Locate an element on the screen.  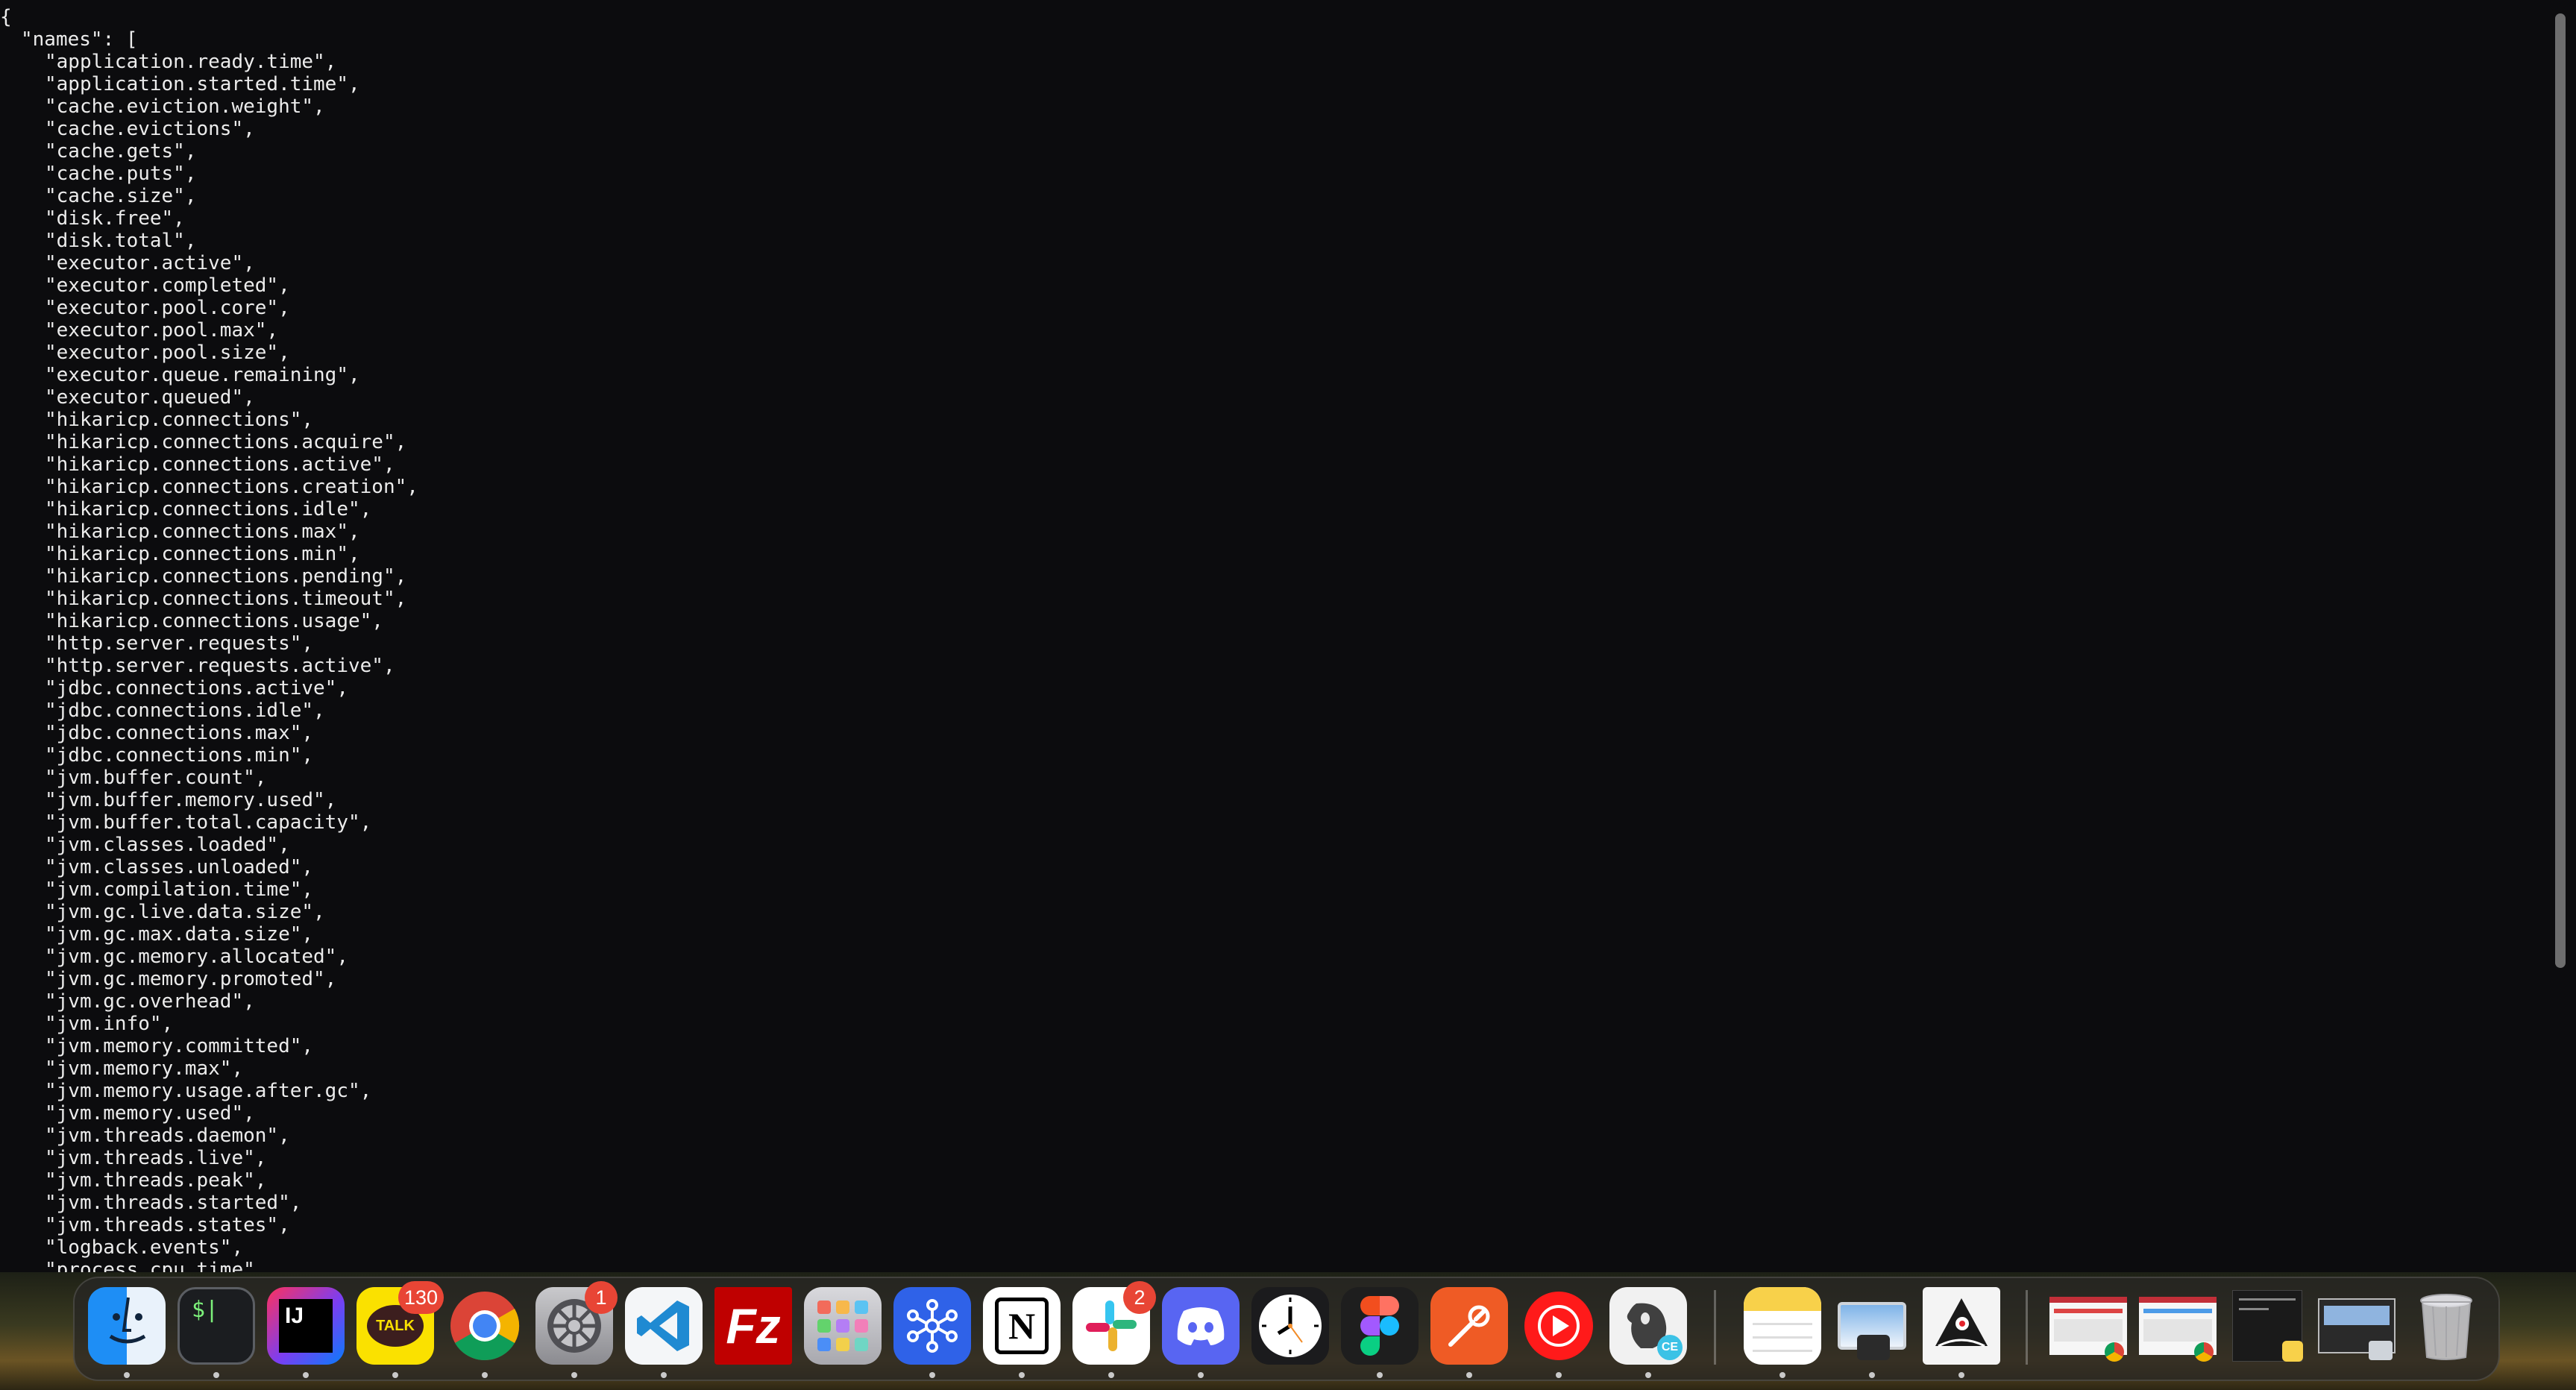
json-line: "jvm.gc.memory.promoted", is located at coordinates (191, 979).